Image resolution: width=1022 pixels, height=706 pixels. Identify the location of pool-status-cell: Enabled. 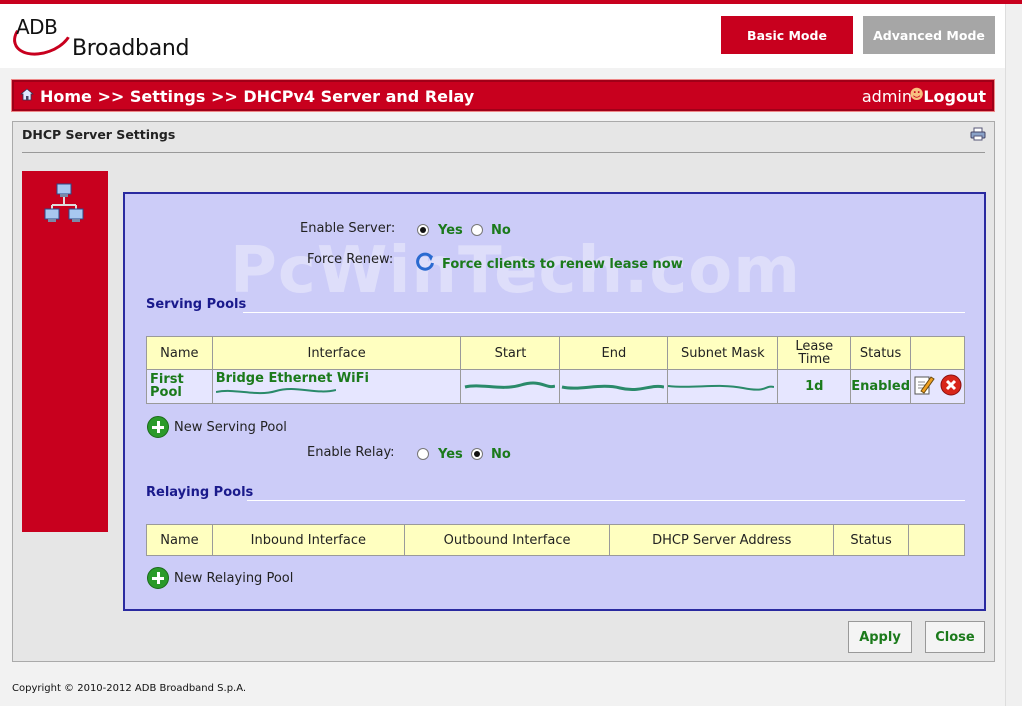
(880, 386).